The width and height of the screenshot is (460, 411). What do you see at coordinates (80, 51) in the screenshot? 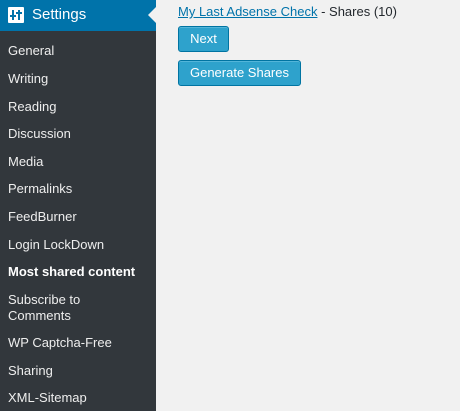
I see `sidebar-item-general: General` at bounding box center [80, 51].